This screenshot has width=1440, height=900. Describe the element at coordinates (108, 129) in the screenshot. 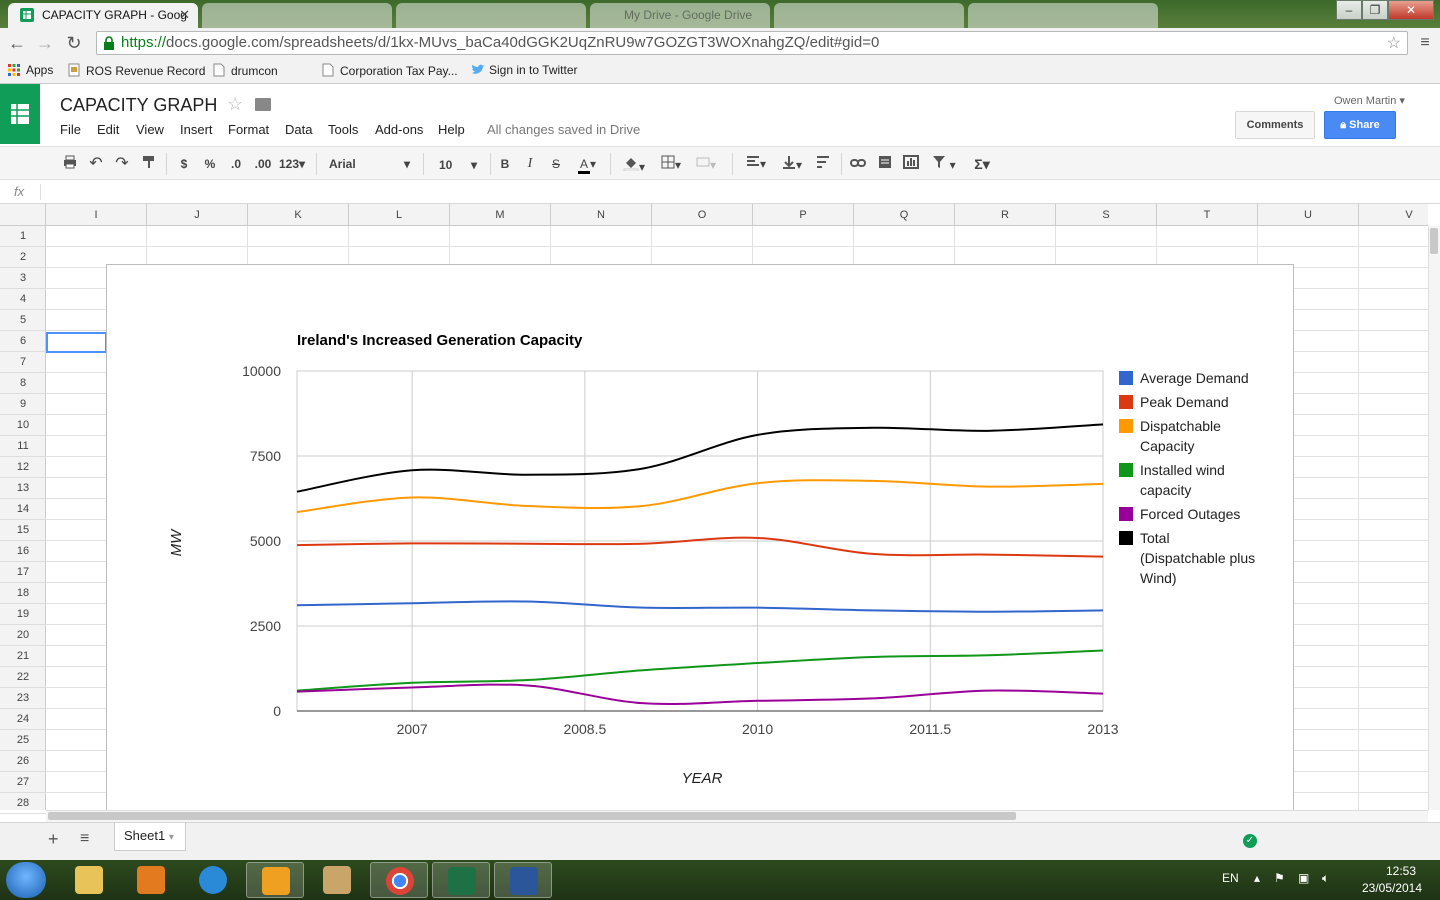

I see `menu-edit: Edit` at that location.